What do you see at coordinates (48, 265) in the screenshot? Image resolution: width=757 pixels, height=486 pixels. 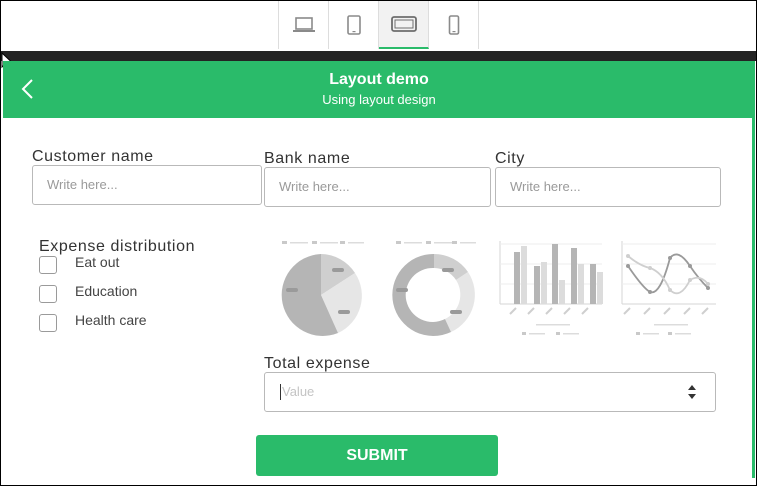 I see `eat-out-checkbox` at bounding box center [48, 265].